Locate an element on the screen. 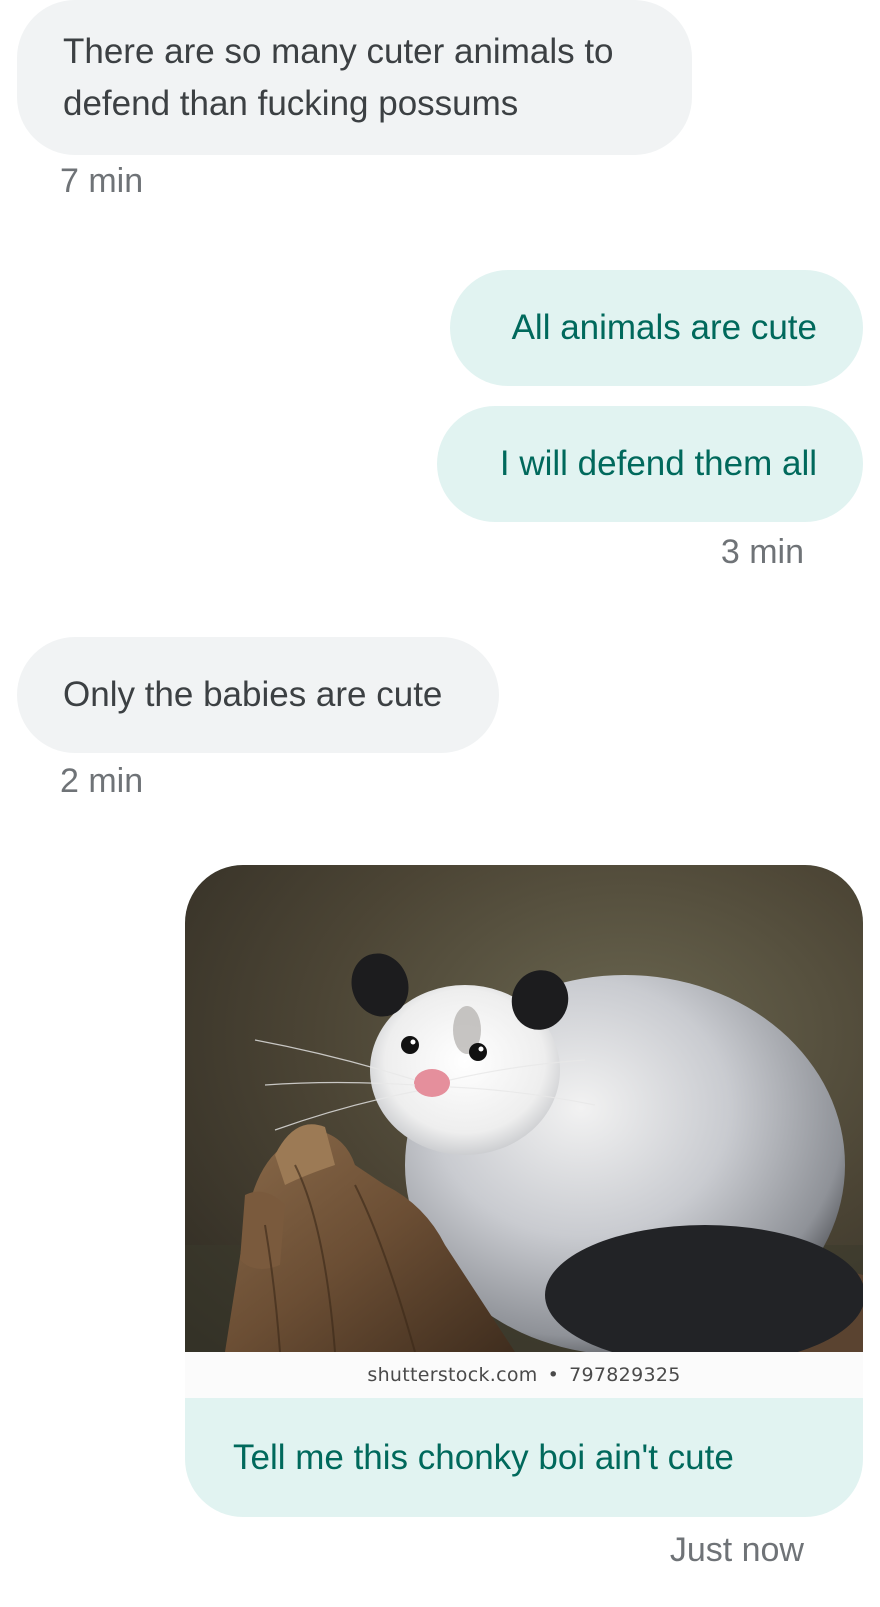  image-watermark: shutterstock.com • 797829325 is located at coordinates (524, 1375).